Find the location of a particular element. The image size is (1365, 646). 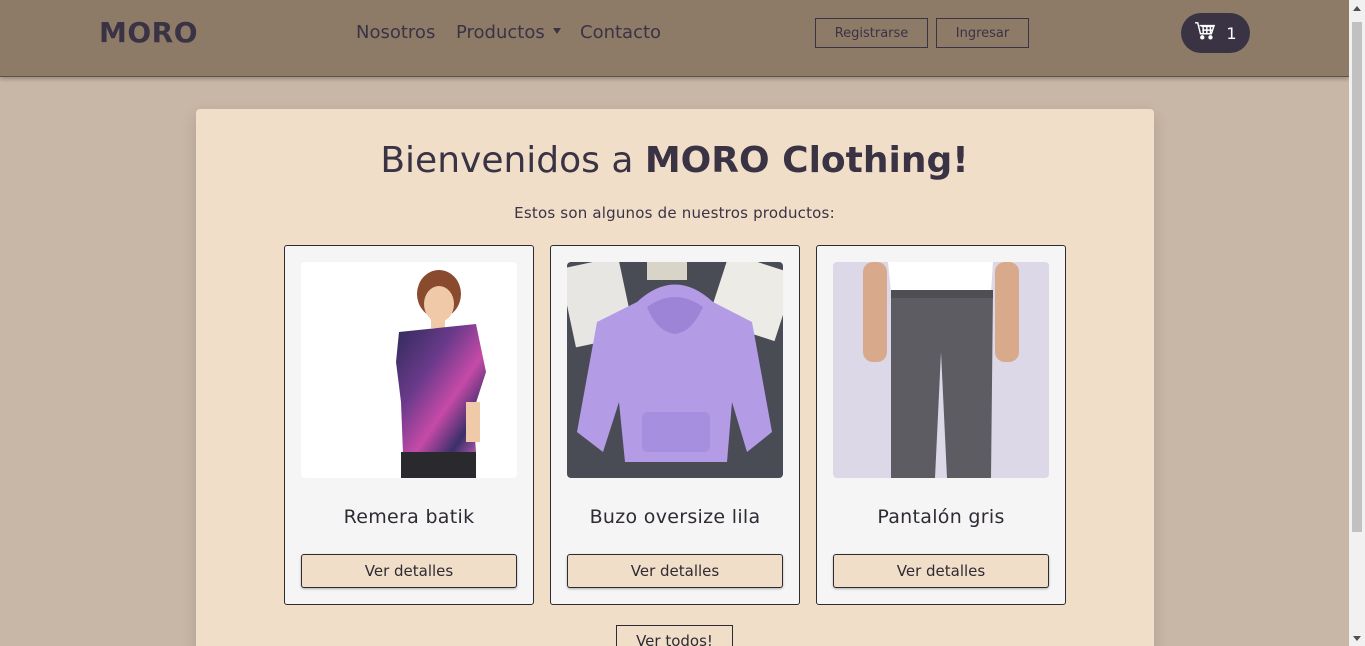

nav-link-nosotros: Nosotros is located at coordinates (395, 32).